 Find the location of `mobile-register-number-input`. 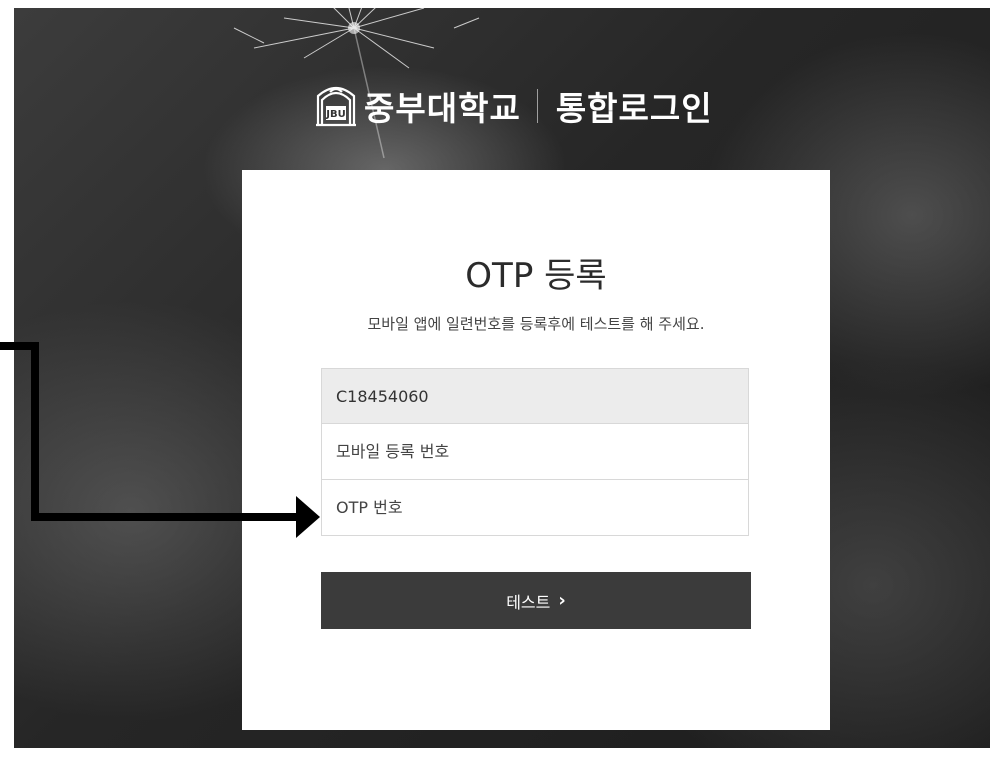

mobile-register-number-input is located at coordinates (535, 452).